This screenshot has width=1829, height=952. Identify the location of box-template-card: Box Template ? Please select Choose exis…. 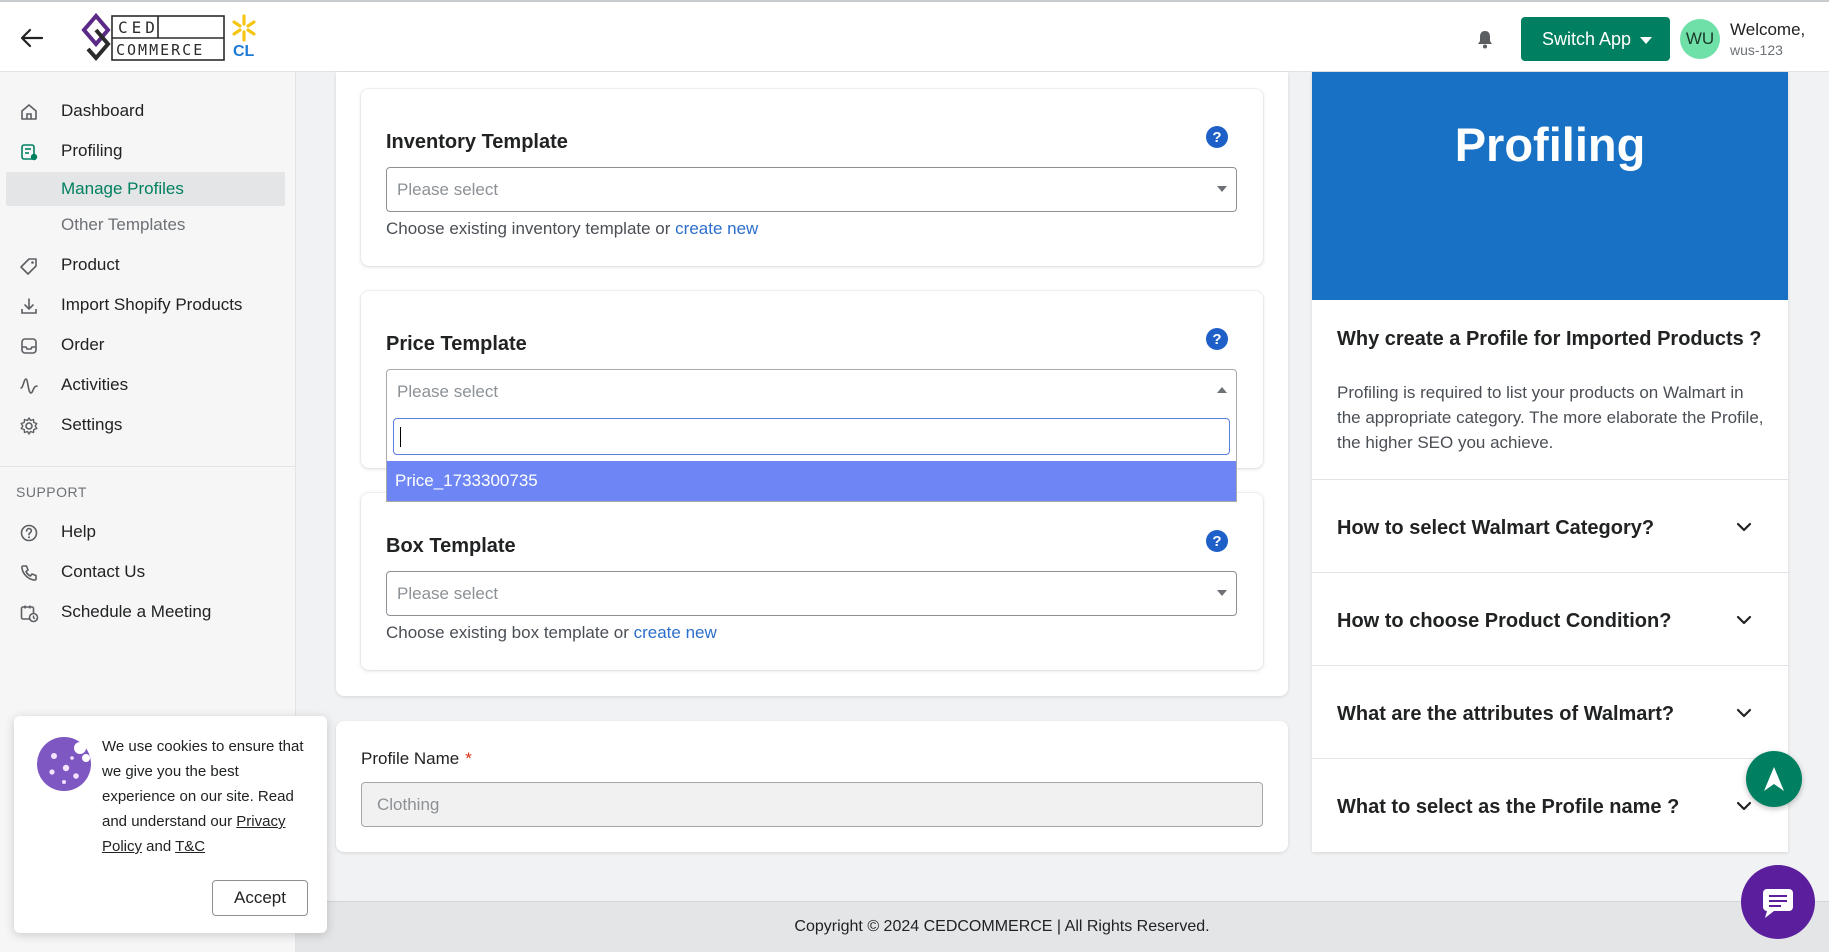
(812, 581).